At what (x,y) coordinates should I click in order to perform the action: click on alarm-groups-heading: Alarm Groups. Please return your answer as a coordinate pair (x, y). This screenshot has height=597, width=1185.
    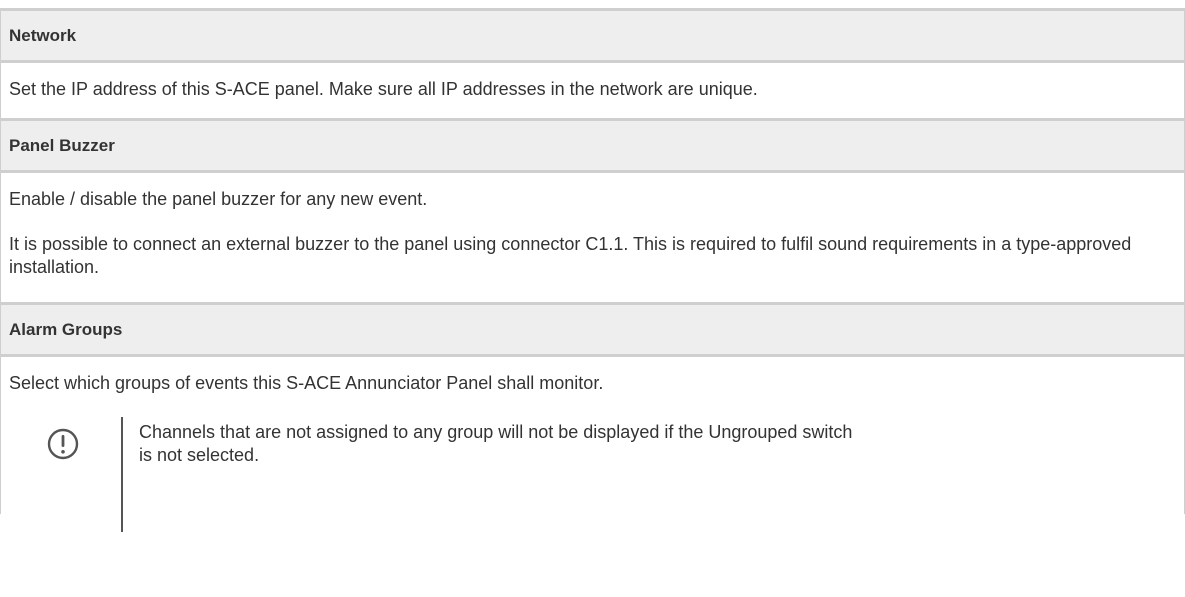
    Looking at the image, I should click on (592, 328).